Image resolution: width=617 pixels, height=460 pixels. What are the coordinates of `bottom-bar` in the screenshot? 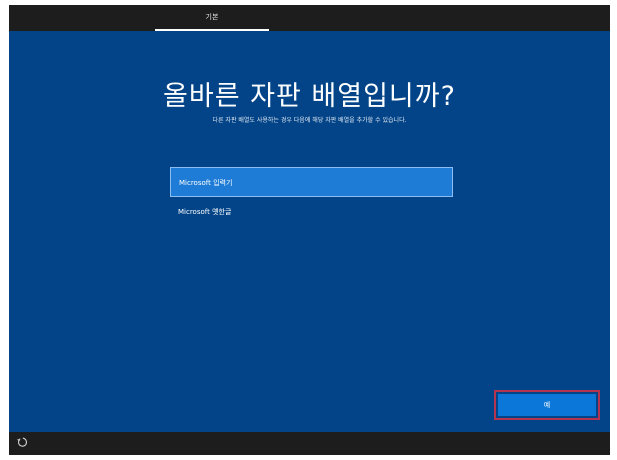 It's located at (309, 443).